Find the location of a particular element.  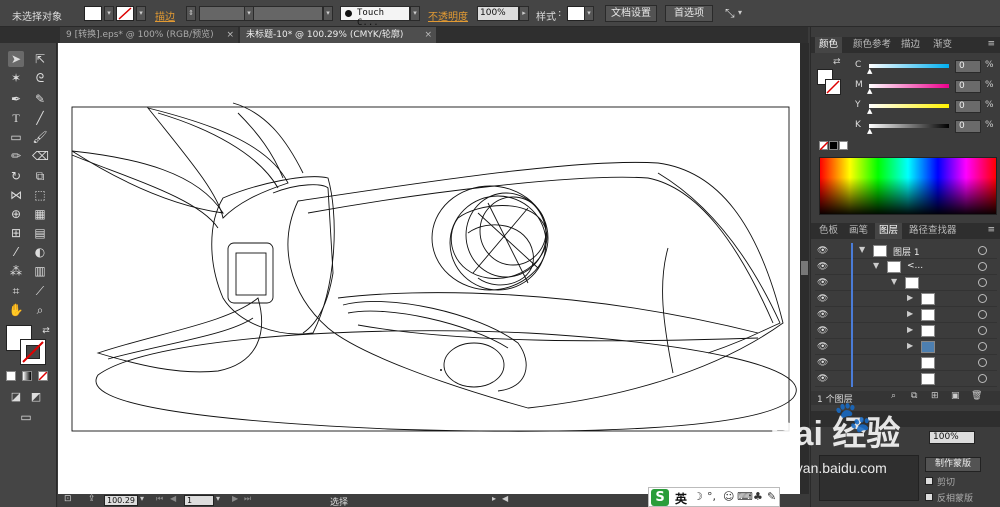

tab-document-9: 9 [转换].eps* @ 100% (RGB/预览) × is located at coordinates (149, 35).